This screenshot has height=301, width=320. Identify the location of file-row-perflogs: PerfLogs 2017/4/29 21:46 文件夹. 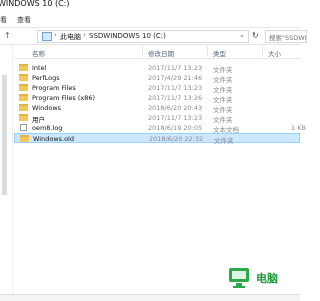
(157, 78).